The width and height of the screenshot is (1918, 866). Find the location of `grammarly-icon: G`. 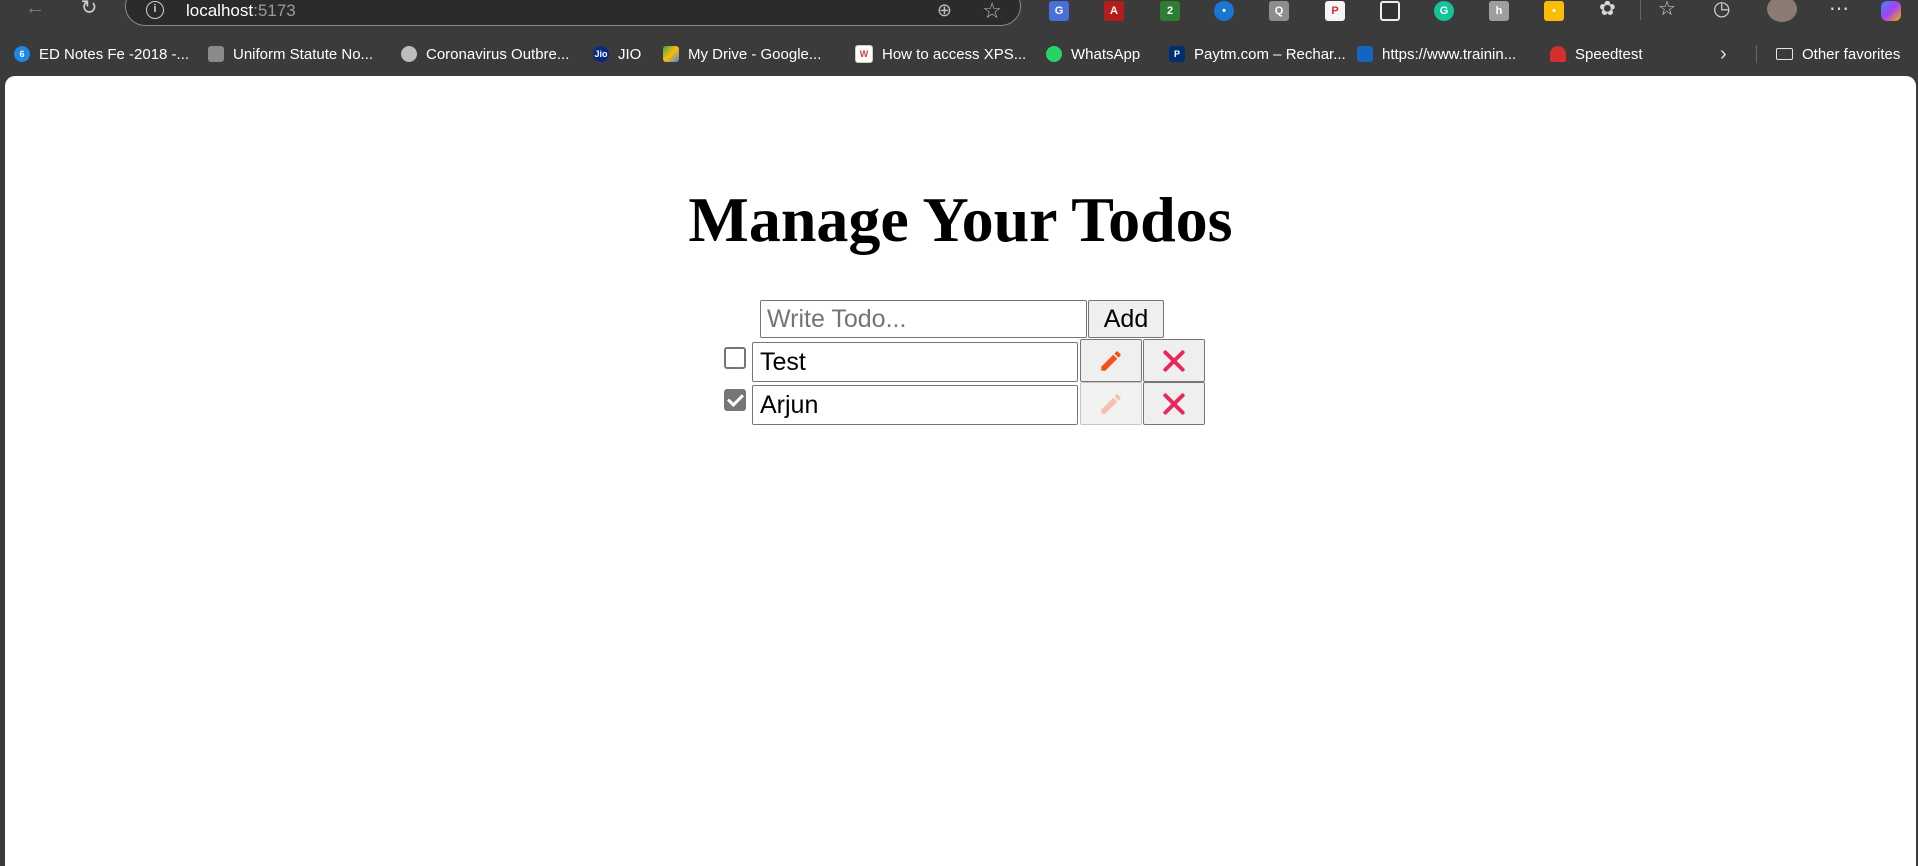

grammarly-icon: G is located at coordinates (1444, 11).